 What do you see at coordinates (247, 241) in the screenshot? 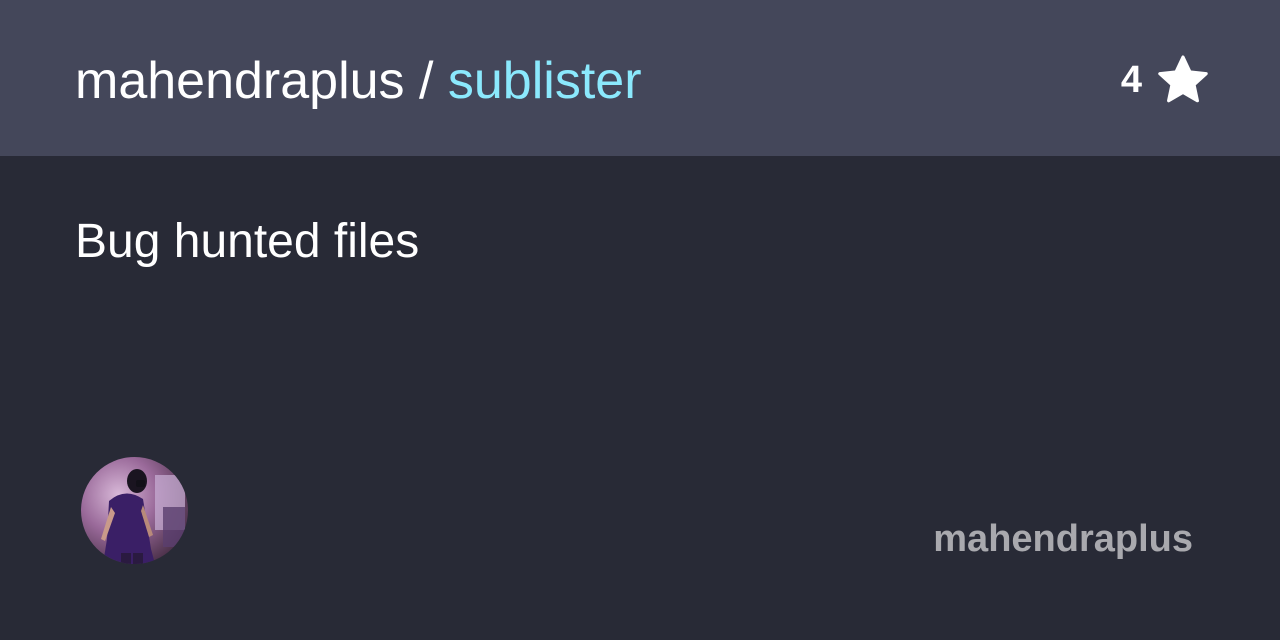
I see `repo-description: Bug hunted files` at bounding box center [247, 241].